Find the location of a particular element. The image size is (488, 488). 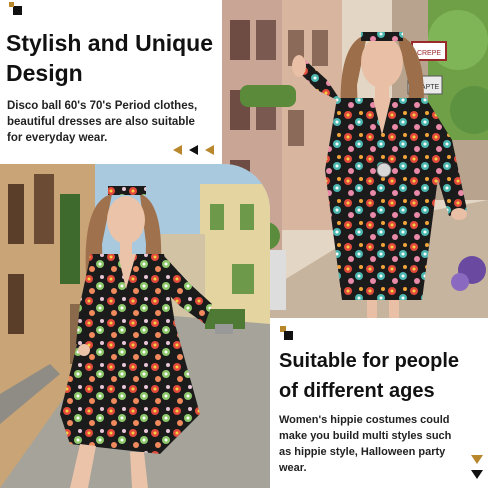

top-desc-line3: for everyday wear. is located at coordinates (57, 138).